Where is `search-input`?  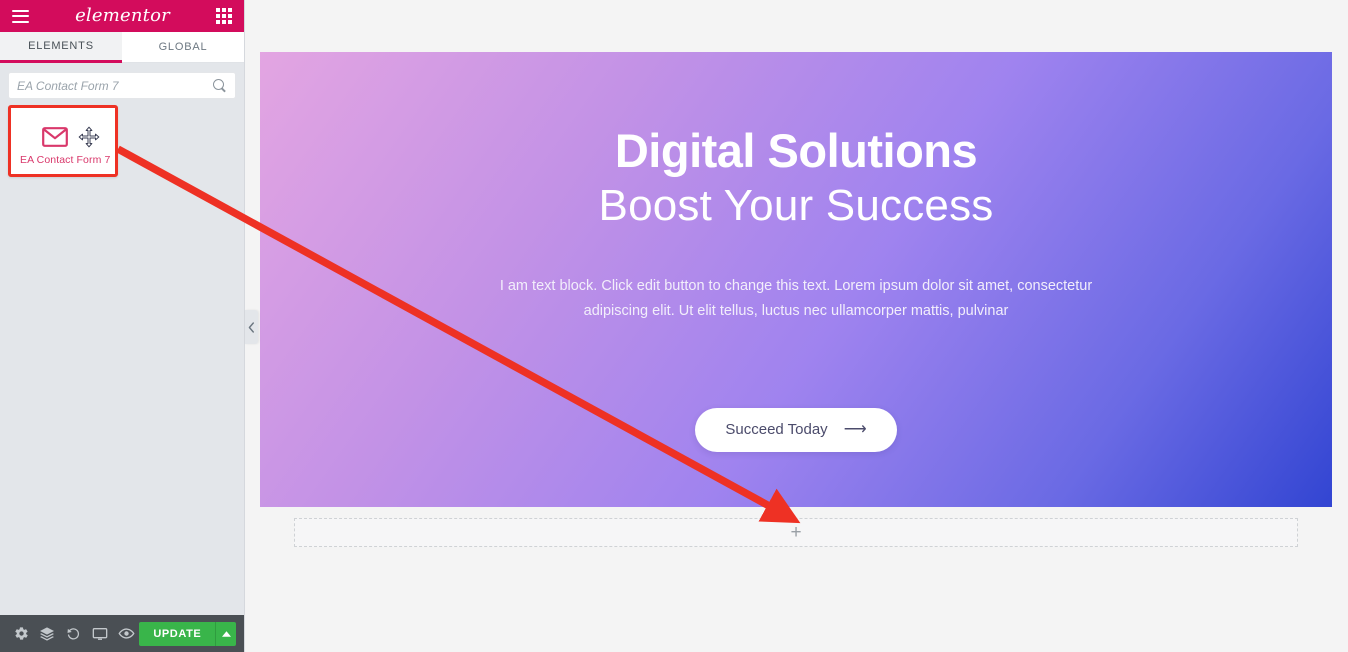
search-input is located at coordinates (115, 85).